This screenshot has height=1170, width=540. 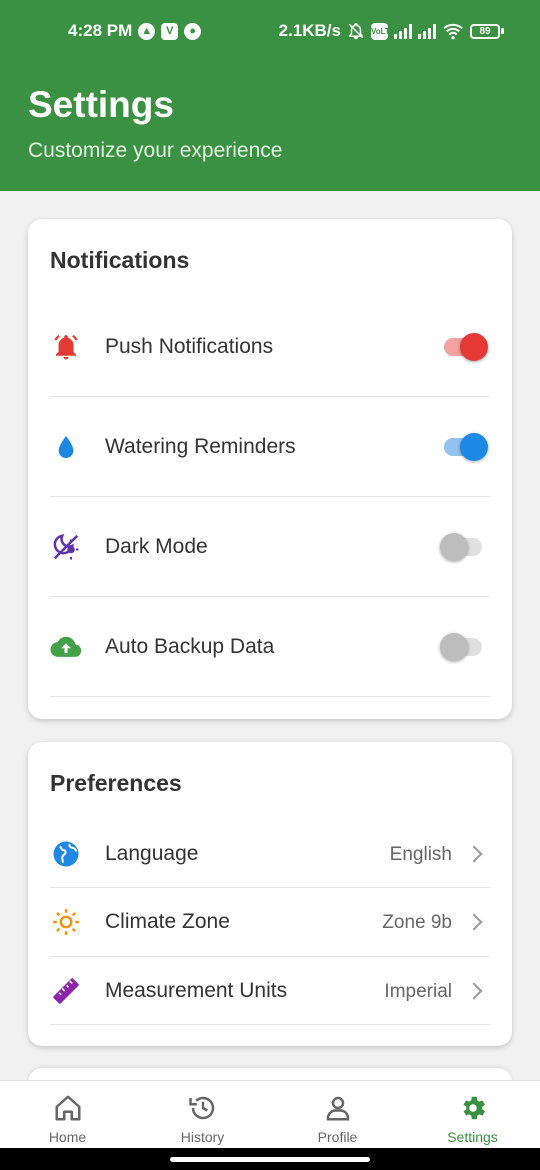 What do you see at coordinates (170, 31) in the screenshot?
I see `app-notification-icon: V` at bounding box center [170, 31].